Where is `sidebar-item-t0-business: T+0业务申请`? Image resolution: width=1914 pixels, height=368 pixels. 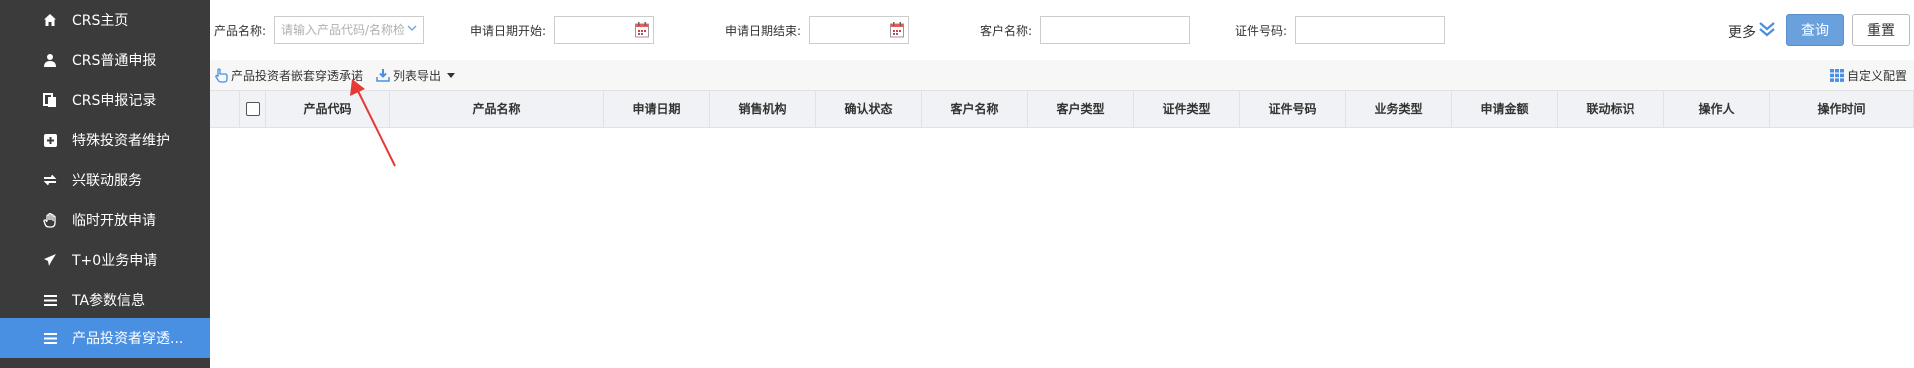 sidebar-item-t0-business: T+0业务申请 is located at coordinates (105, 260).